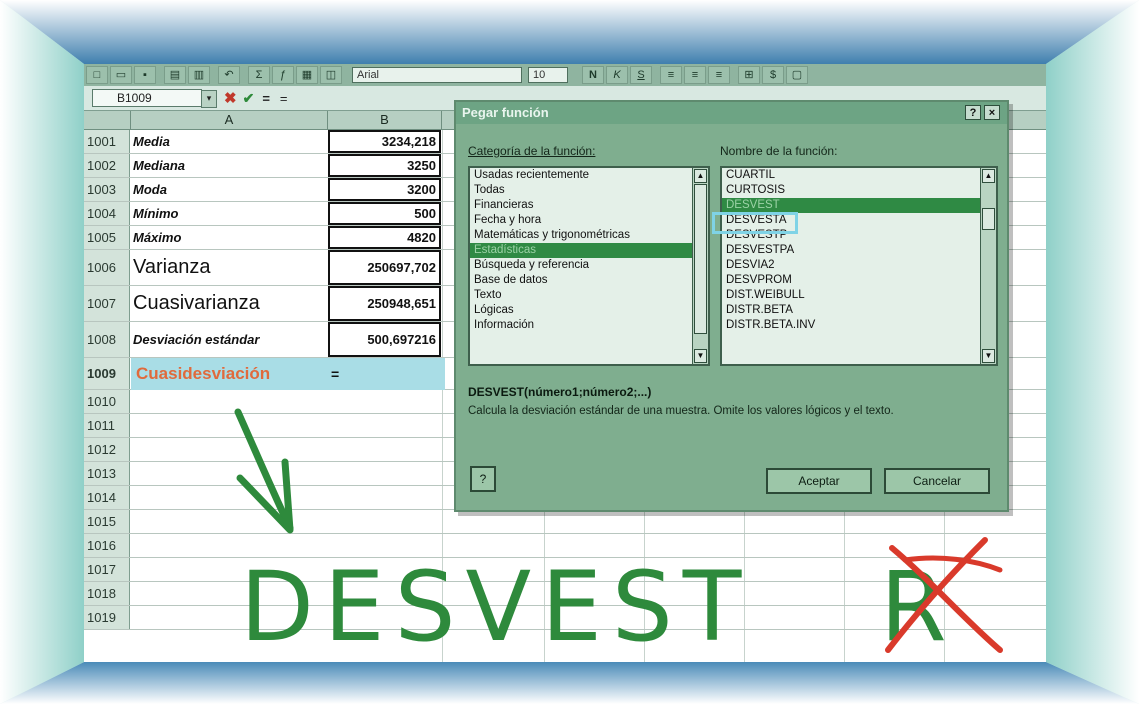  What do you see at coordinates (589, 190) in the screenshot?
I see `category-item: Todas` at bounding box center [589, 190].